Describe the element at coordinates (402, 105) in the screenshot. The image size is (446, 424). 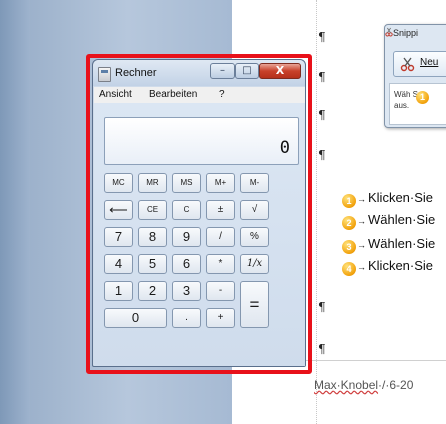
I see `info-line: aus.` at that location.